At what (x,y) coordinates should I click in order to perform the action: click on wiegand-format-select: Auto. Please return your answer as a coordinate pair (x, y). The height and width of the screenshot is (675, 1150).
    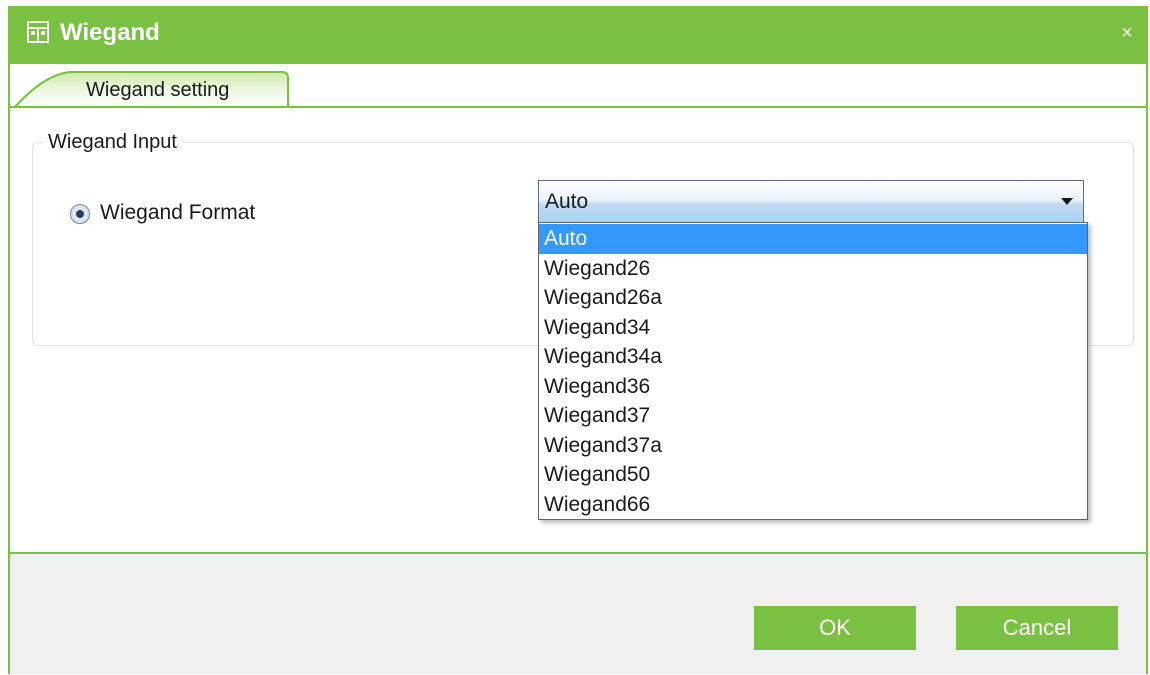
    Looking at the image, I should click on (811, 202).